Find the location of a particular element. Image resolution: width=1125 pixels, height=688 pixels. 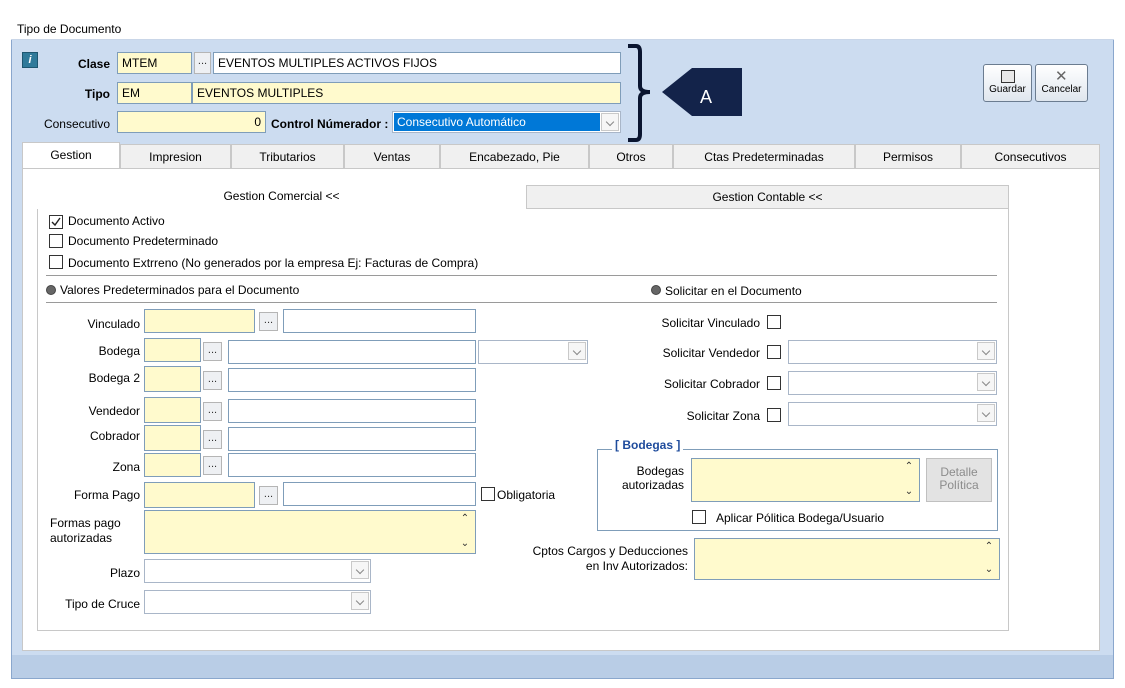

bodegas-autorizadas-label: Bodegas autorizadas is located at coordinates (652, 478).